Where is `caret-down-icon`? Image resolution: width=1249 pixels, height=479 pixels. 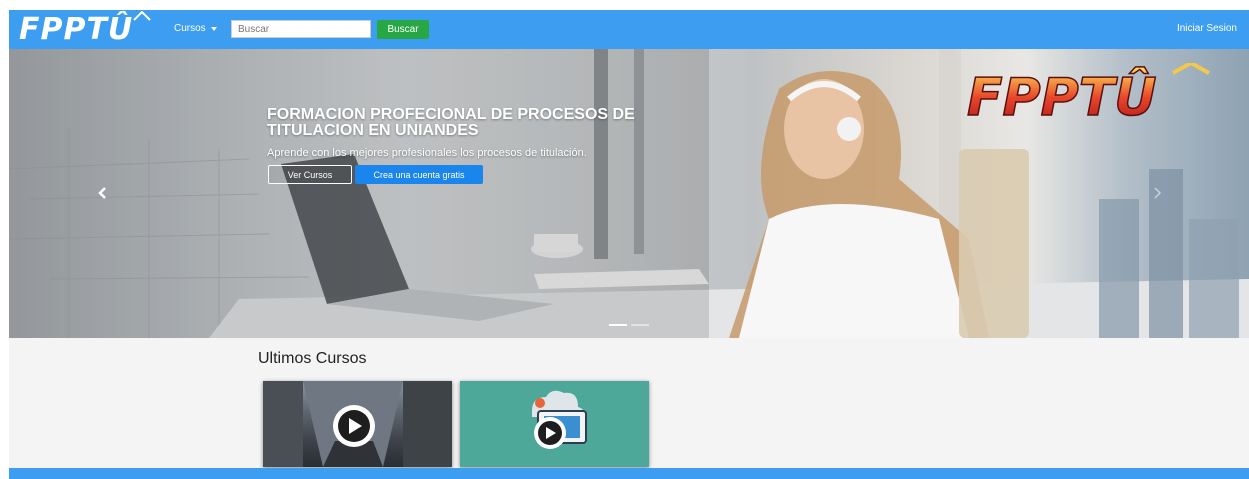 caret-down-icon is located at coordinates (213, 28).